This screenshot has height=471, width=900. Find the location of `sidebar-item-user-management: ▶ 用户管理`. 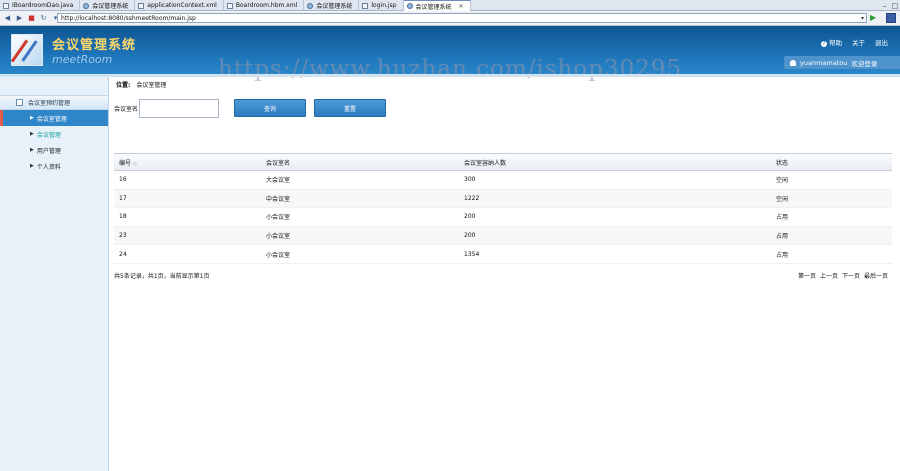

sidebar-item-user-management: ▶ 用户管理 is located at coordinates (54, 150).